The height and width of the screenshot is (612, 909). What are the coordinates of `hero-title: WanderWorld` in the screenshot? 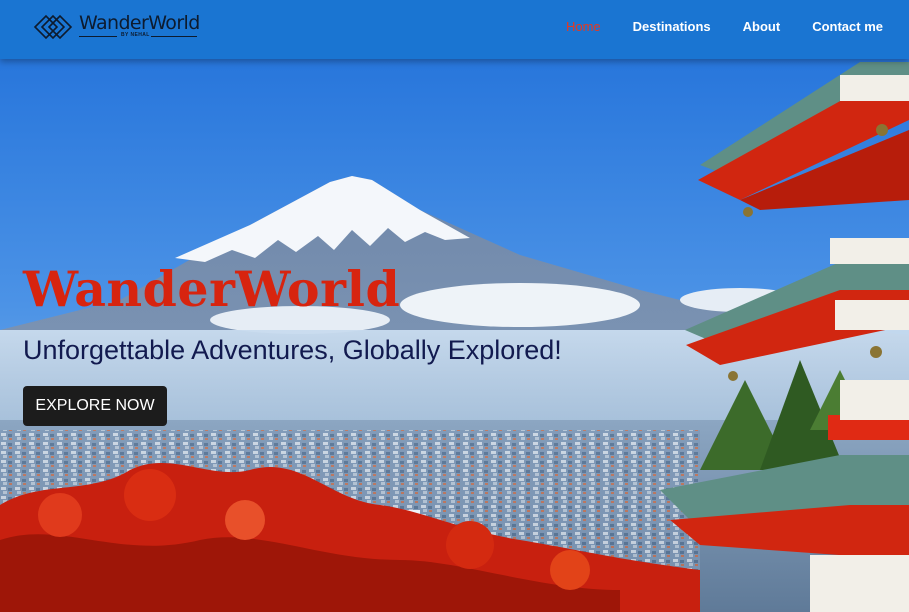 It's located at (212, 289).